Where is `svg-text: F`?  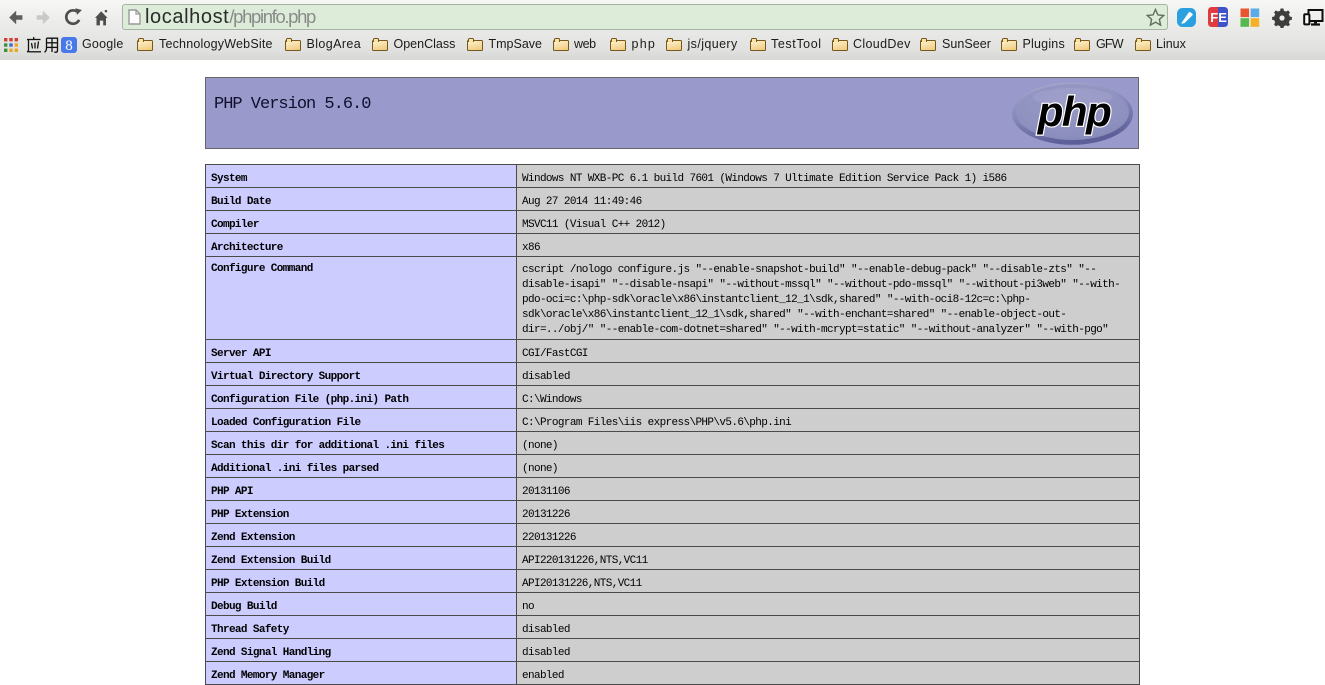 svg-text: F is located at coordinates (1214, 17).